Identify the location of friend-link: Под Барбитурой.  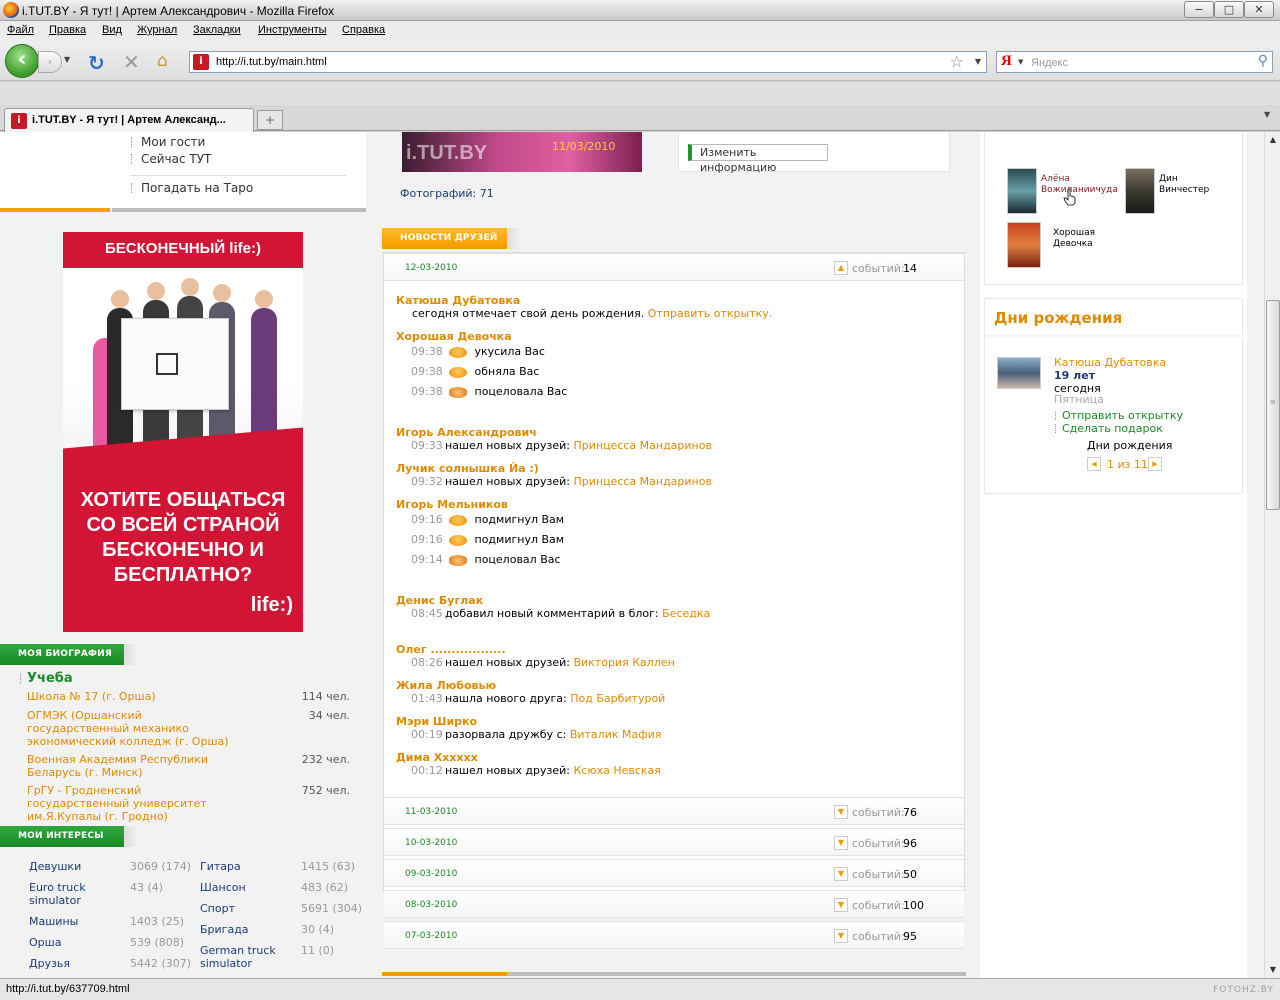
(617, 698).